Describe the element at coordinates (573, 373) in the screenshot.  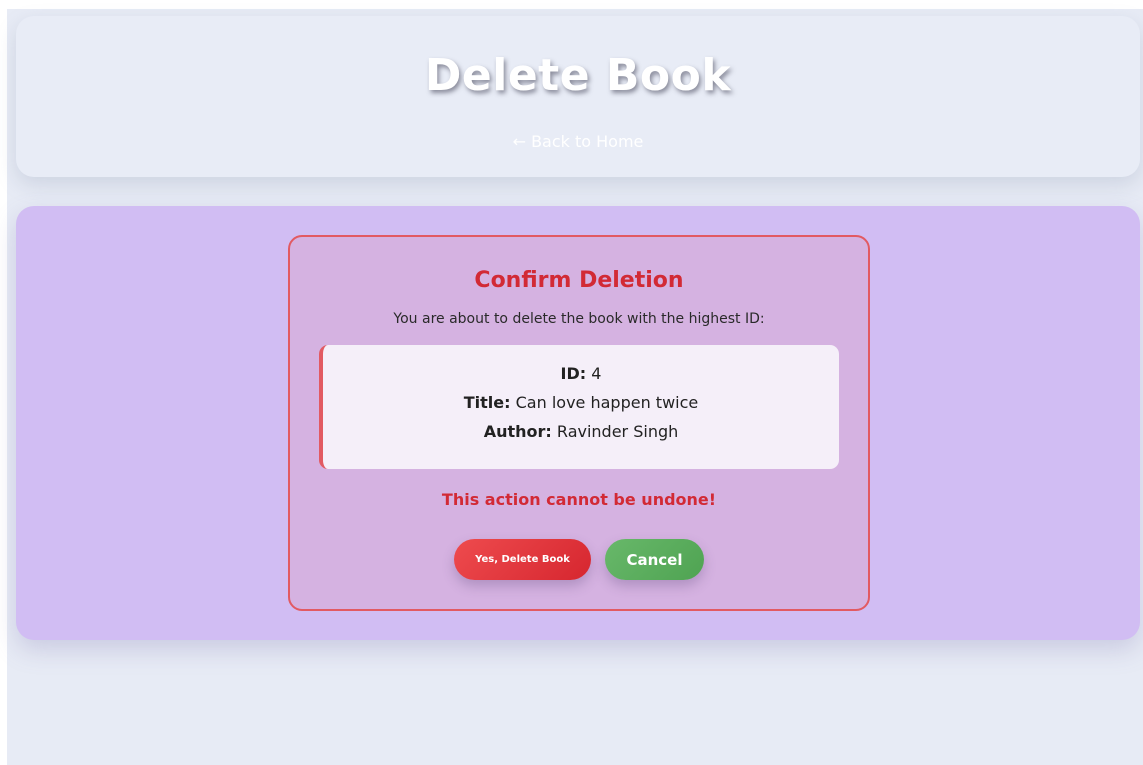
I see `book-id-label: ID:` at that location.